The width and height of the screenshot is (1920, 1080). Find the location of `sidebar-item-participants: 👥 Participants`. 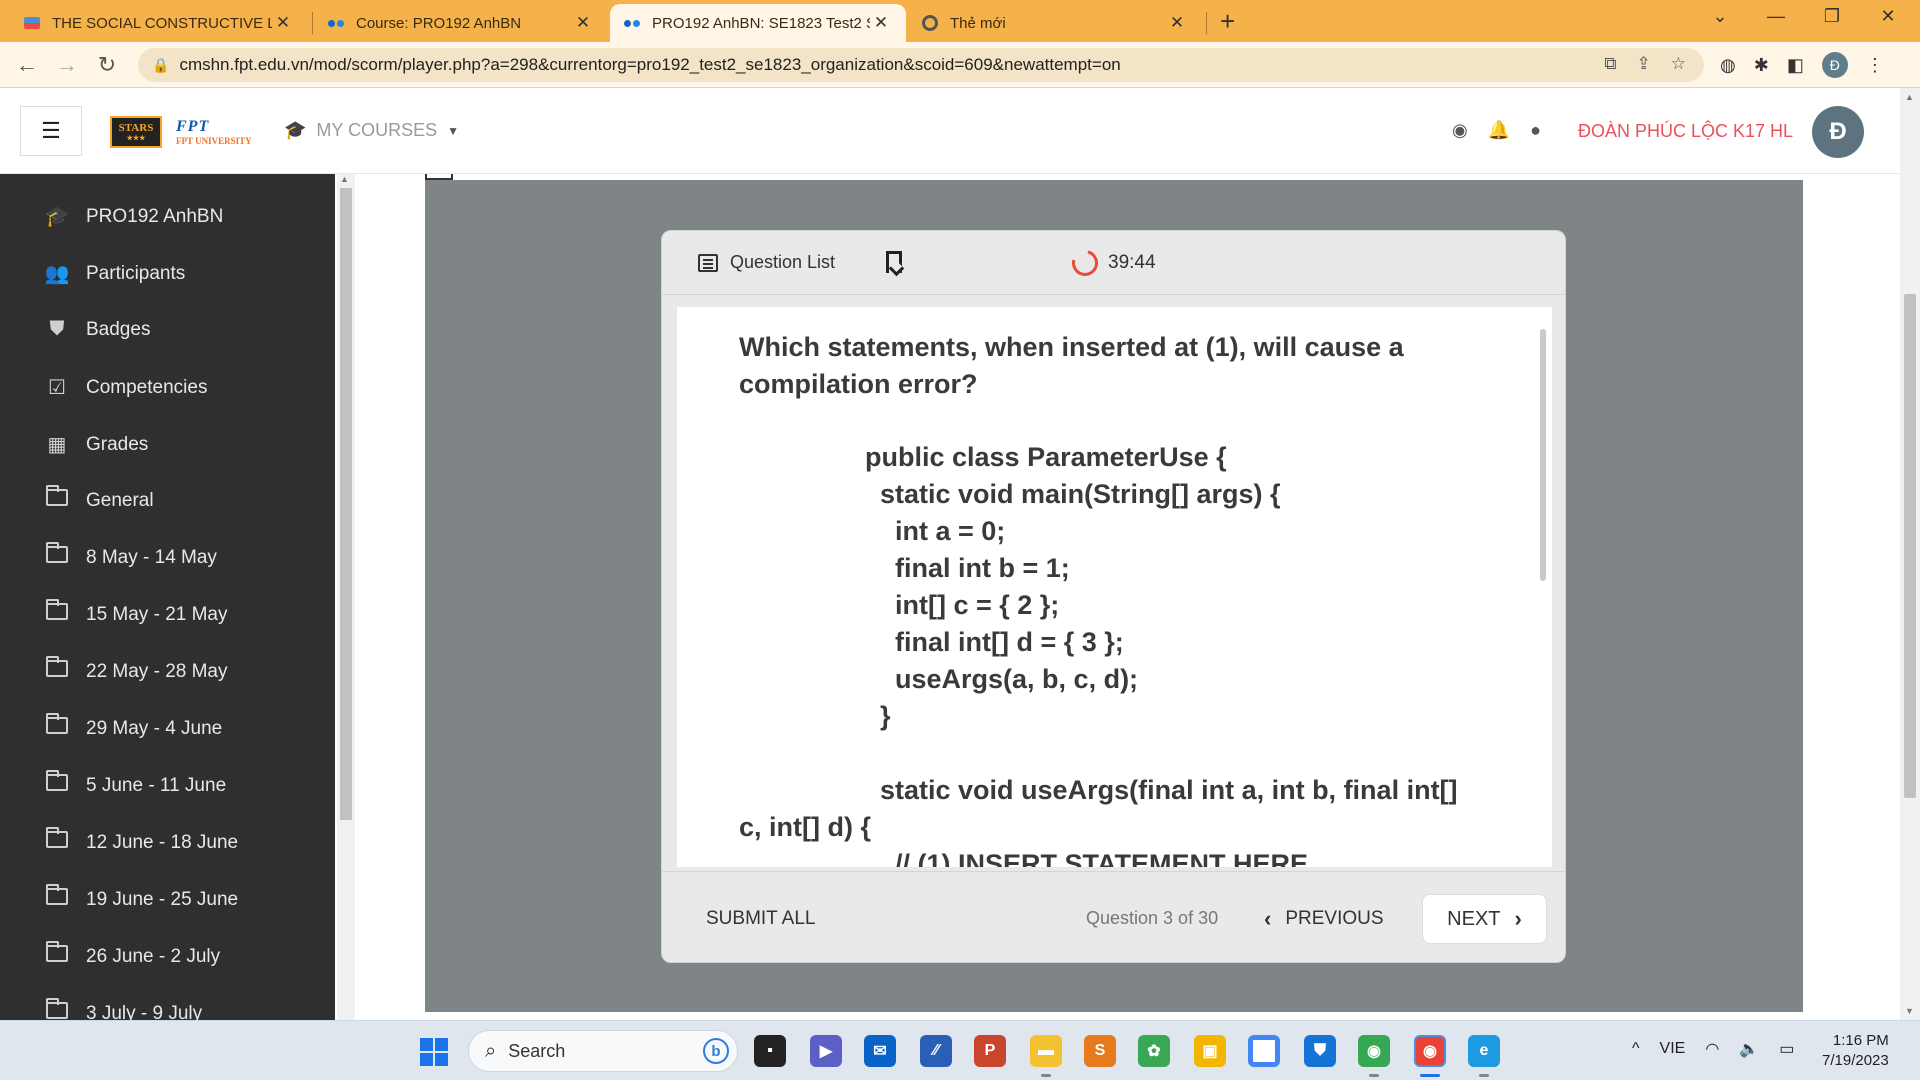

sidebar-item-participants: 👥 Participants is located at coordinates (115, 273).